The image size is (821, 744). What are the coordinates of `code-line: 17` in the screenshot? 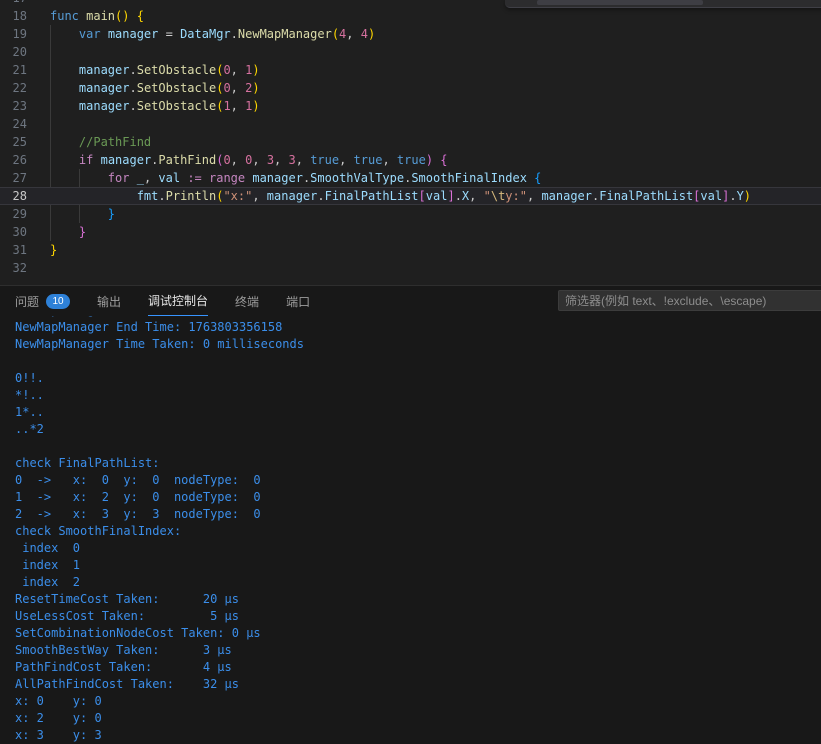 It's located at (410, 3).